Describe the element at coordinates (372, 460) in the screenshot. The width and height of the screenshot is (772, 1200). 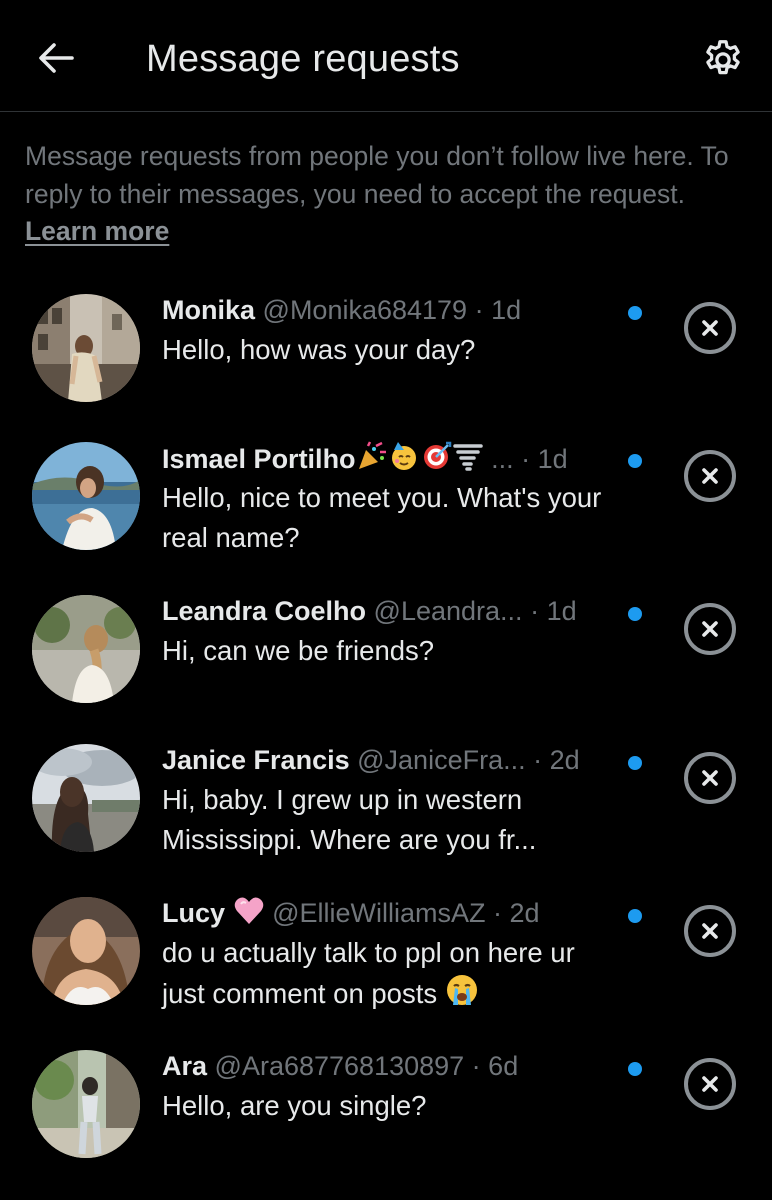
I see `party-popper-emoji` at that location.